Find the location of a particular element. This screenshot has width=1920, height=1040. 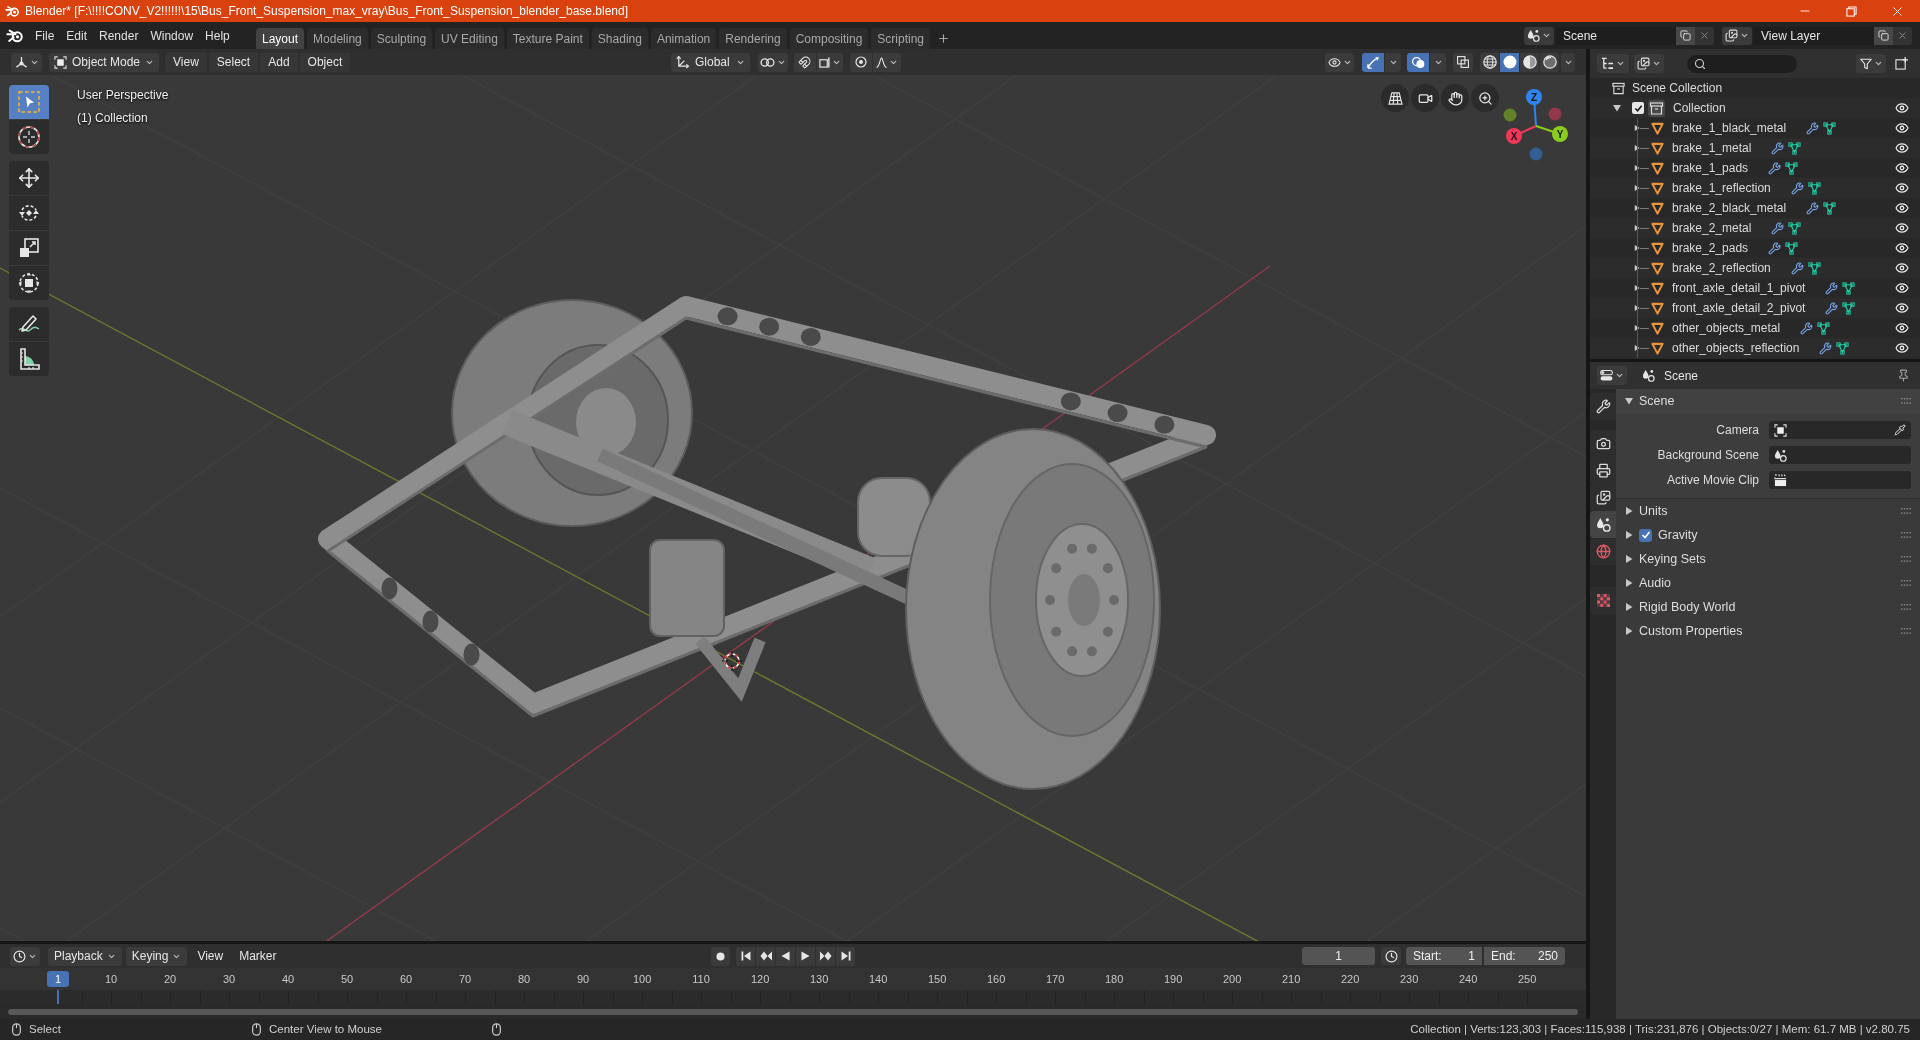

workspace-tab: Sculpting is located at coordinates (401, 38).